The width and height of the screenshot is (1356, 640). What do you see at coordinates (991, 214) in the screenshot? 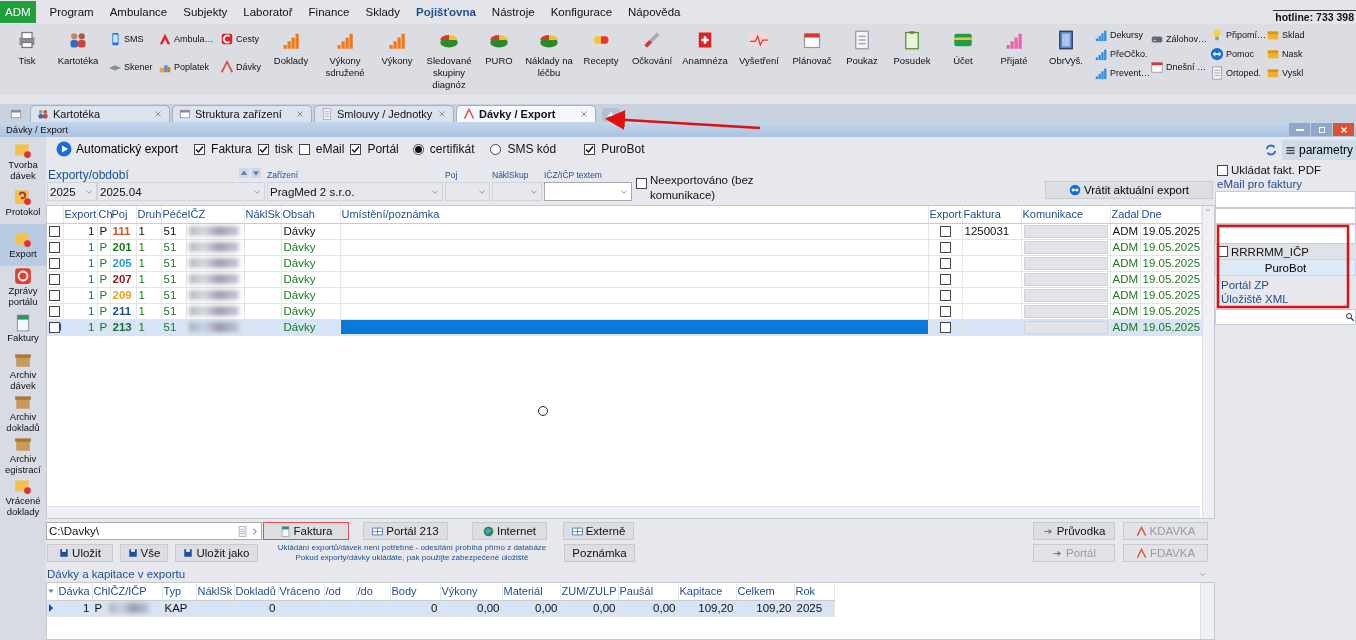
I see `column-header: Faktura` at bounding box center [991, 214].